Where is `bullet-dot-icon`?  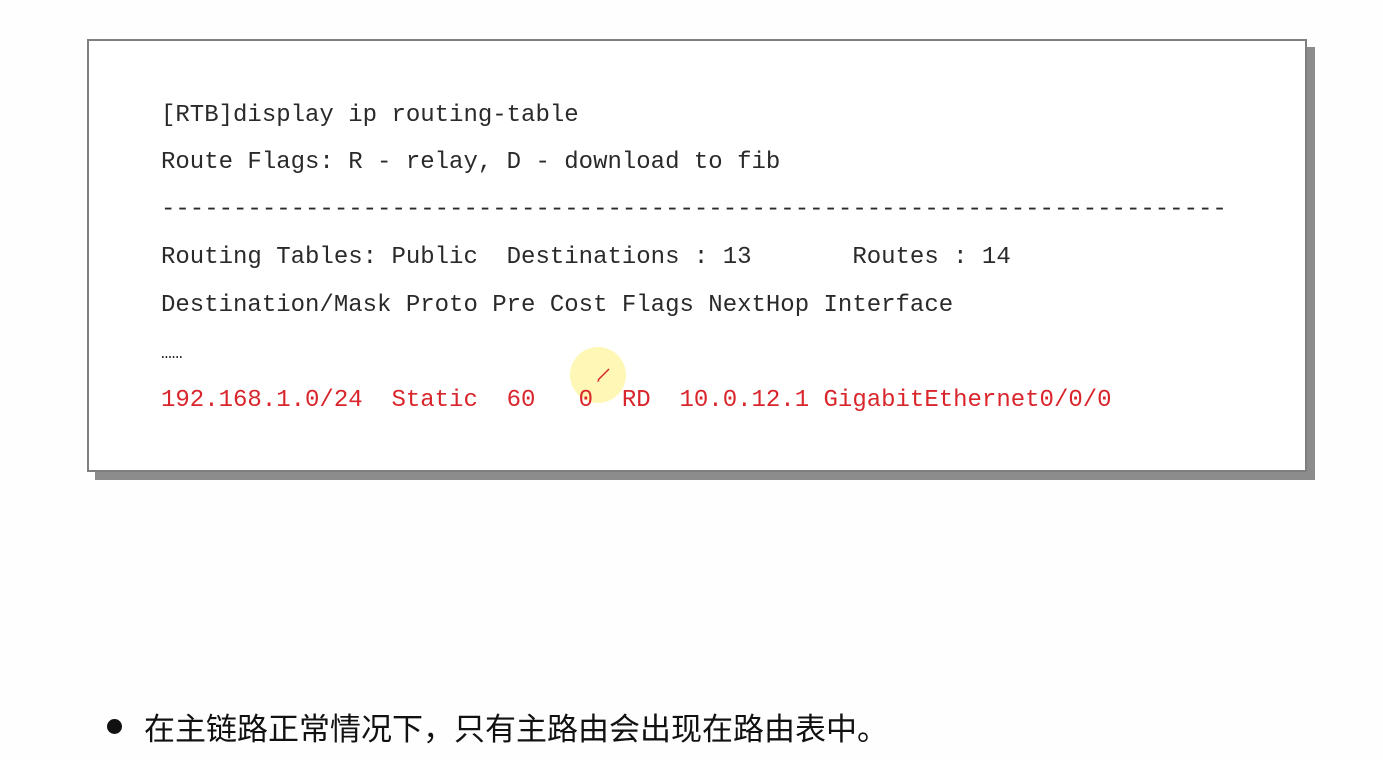
bullet-dot-icon is located at coordinates (114, 726).